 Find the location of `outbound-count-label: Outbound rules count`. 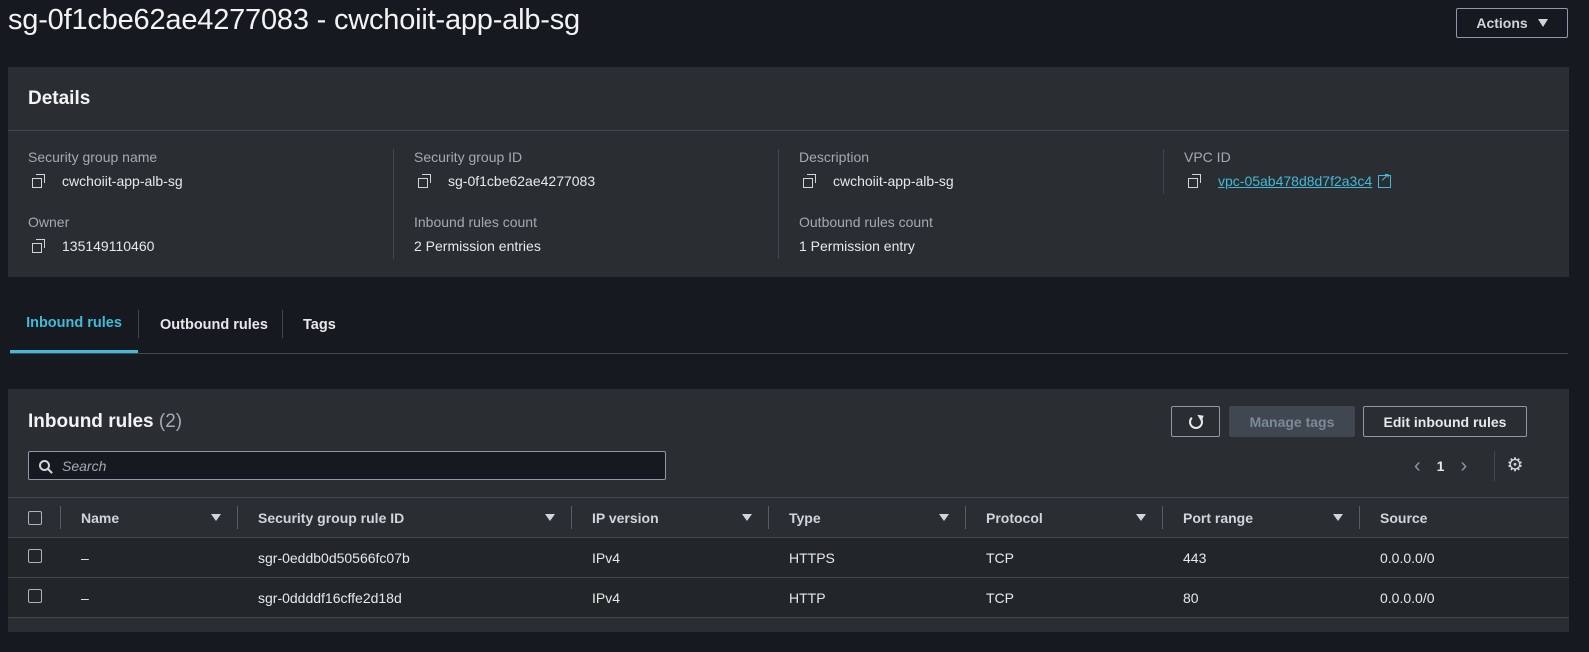

outbound-count-label: Outbound rules count is located at coordinates (866, 222).